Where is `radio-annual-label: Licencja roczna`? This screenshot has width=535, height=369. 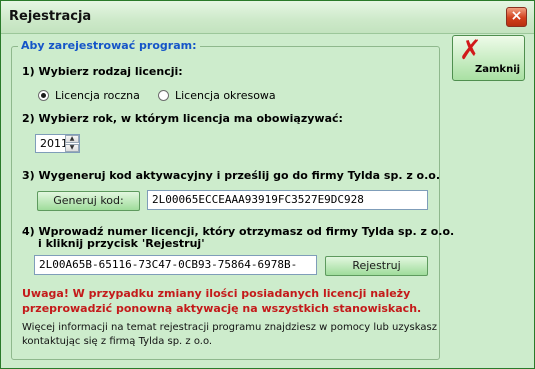 radio-annual-label: Licencja roczna is located at coordinates (97, 95).